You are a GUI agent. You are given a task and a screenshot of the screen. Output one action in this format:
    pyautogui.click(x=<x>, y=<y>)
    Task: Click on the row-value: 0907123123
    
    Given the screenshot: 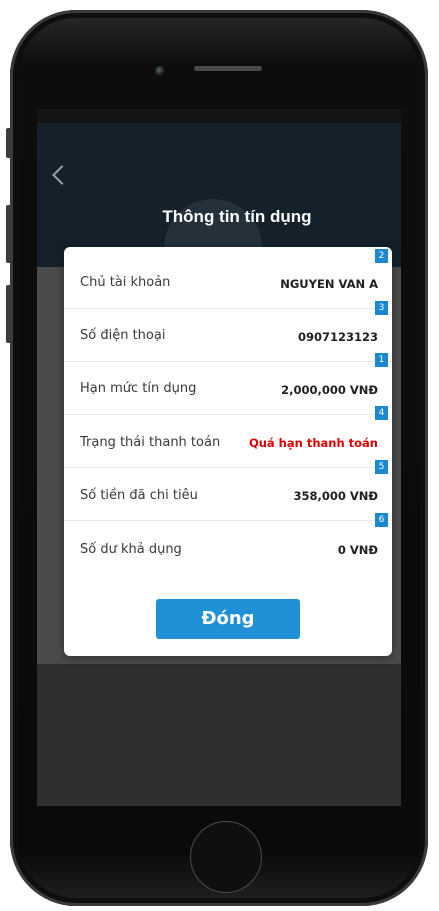 What is the action you would take?
    pyautogui.click(x=337, y=337)
    